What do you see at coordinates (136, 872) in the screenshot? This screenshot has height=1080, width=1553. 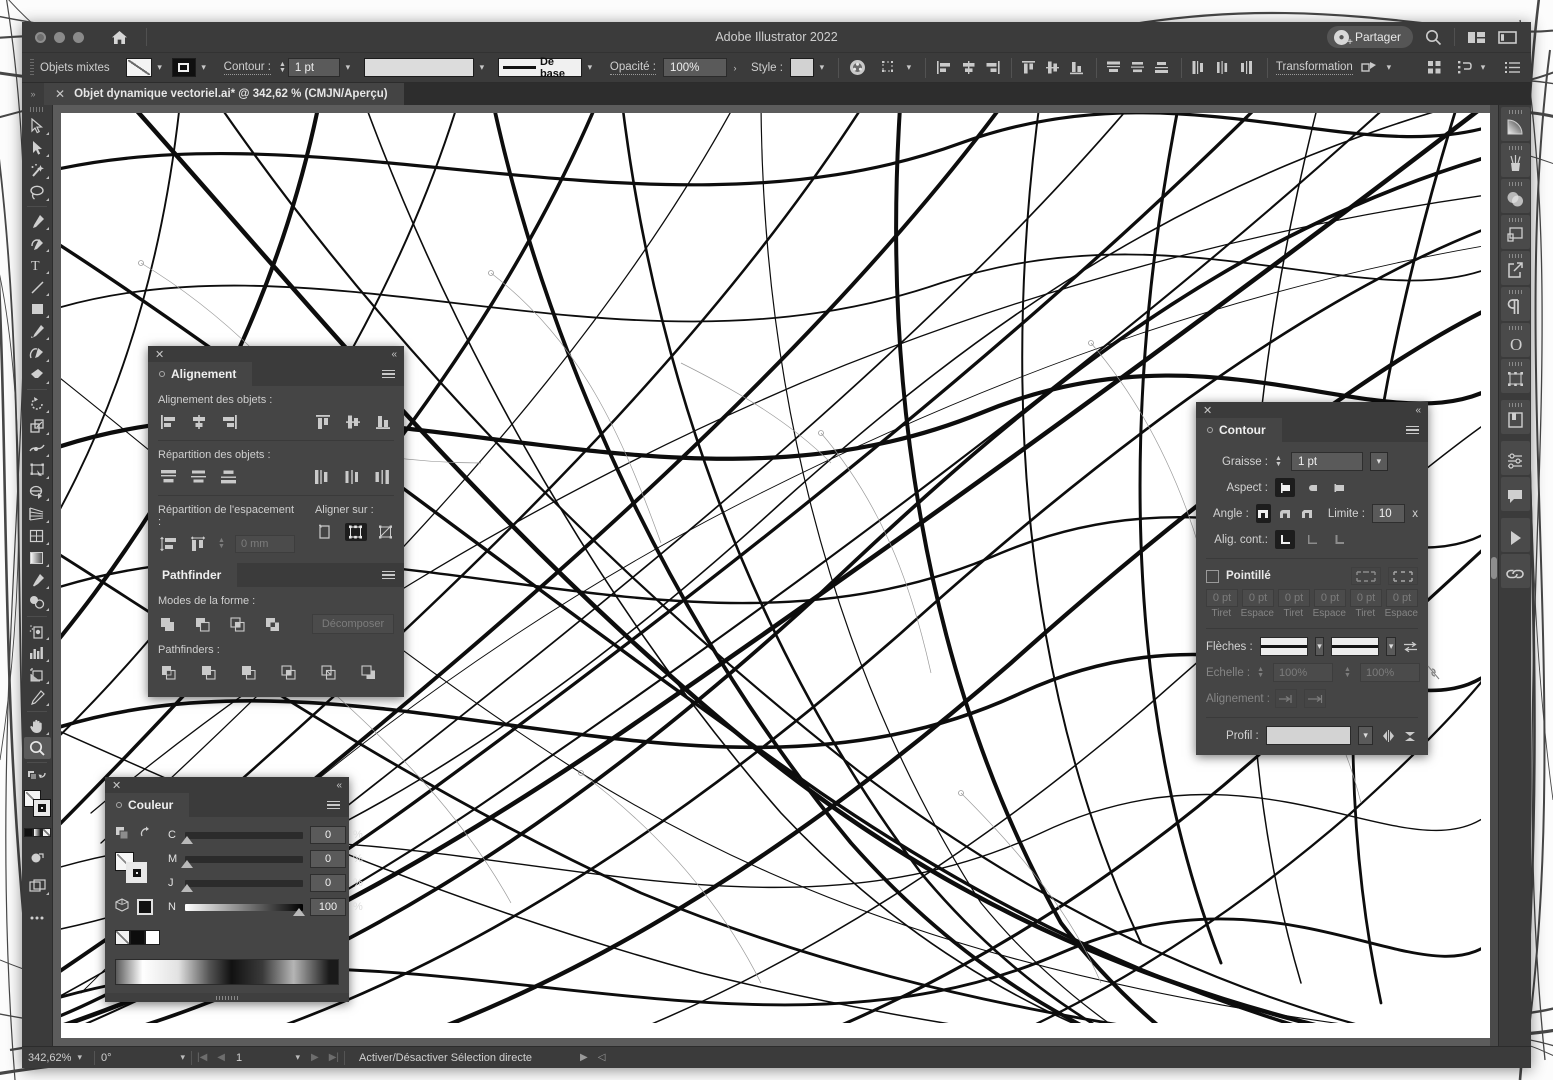 I see `stroke-color-swatch` at bounding box center [136, 872].